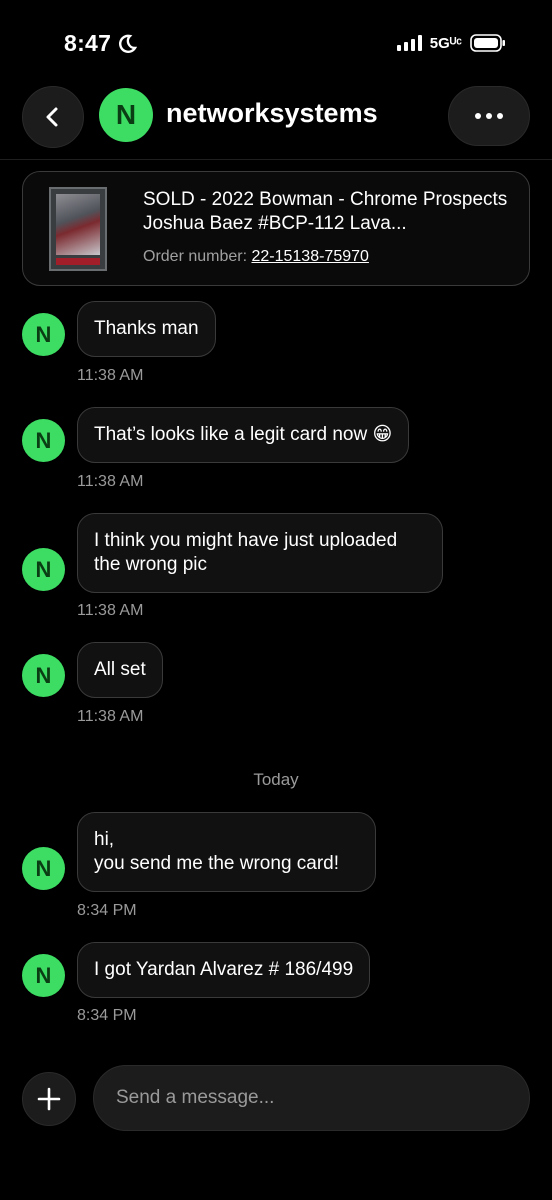 Image resolution: width=552 pixels, height=1200 pixels. I want to click on conversation-header: N networksystems, so click(276, 122).